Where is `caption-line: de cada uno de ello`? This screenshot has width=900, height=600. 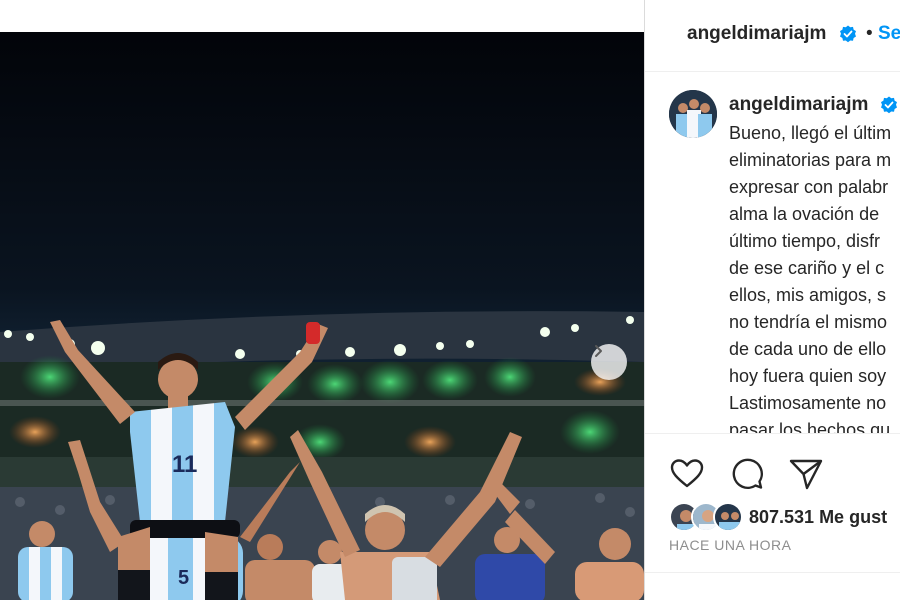 caption-line: de cada uno de ello is located at coordinates (808, 349).